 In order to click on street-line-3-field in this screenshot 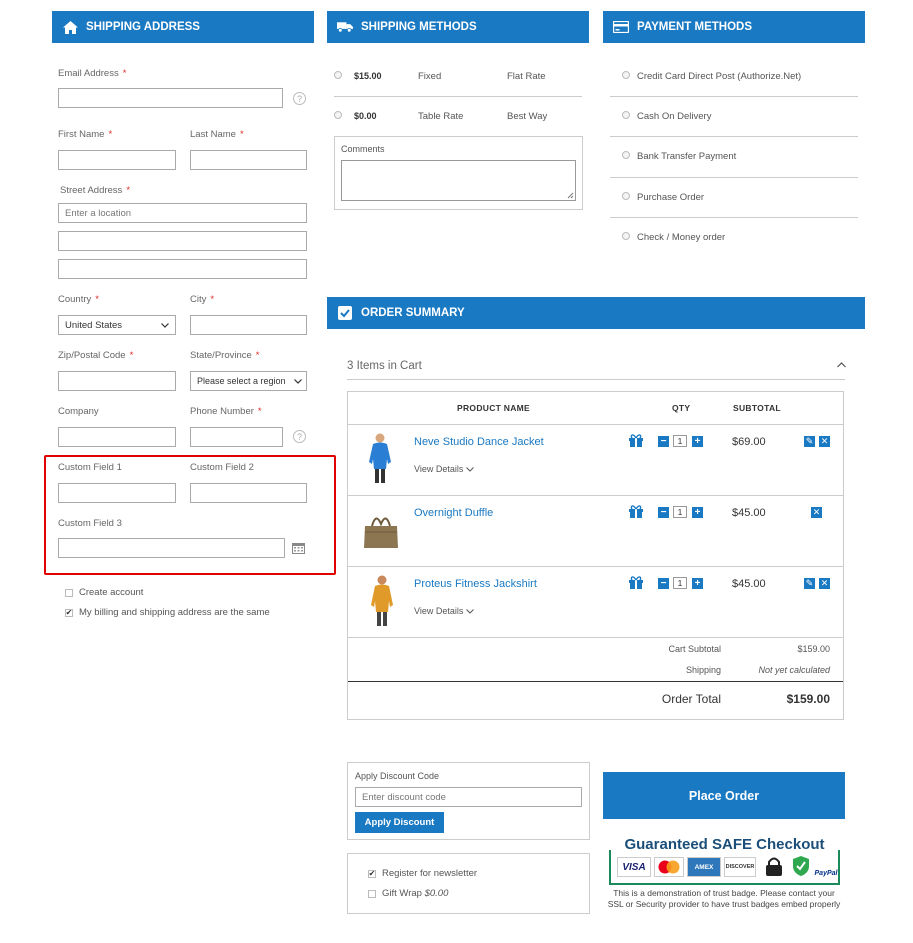, I will do `click(182, 269)`.